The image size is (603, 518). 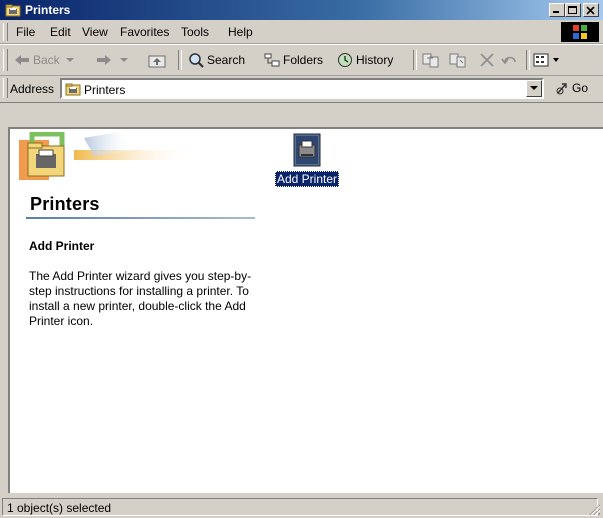 I want to click on chevron-down-icon, so click(x=534, y=88).